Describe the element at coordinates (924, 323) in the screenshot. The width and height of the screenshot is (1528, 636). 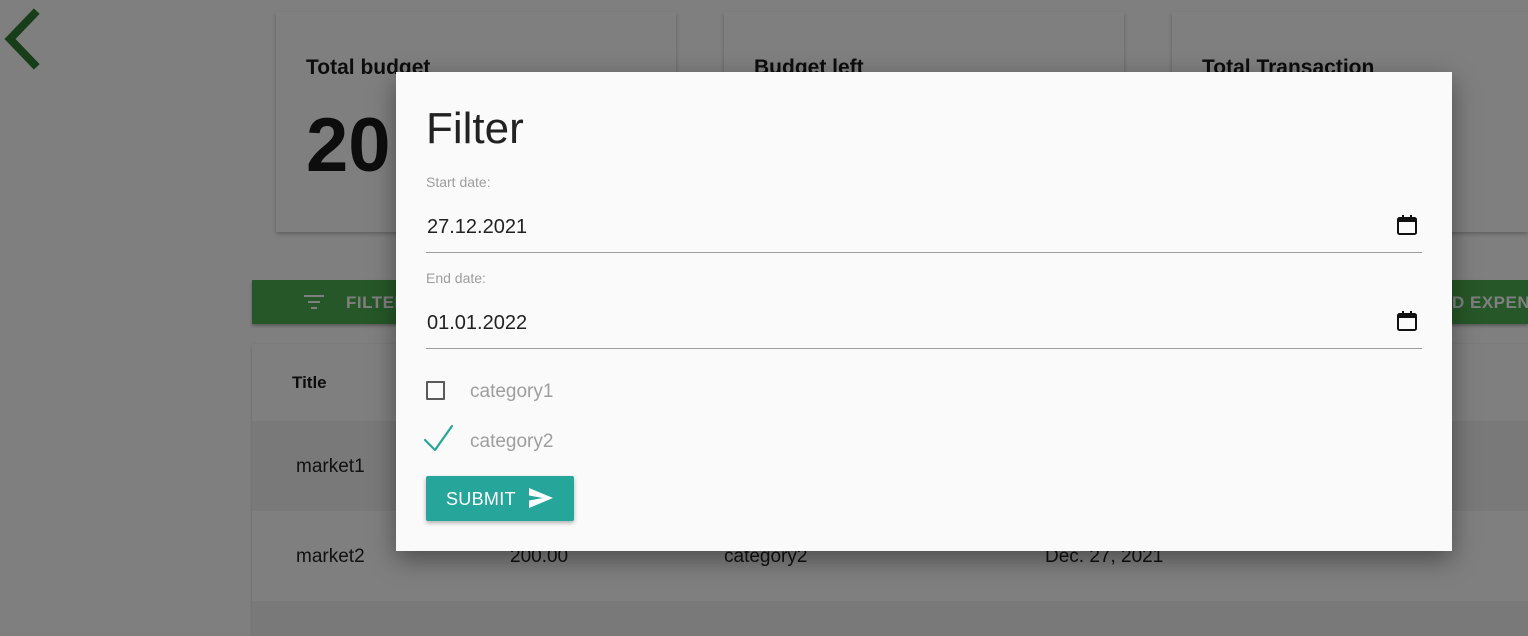
I see `end-date-input: 01.01.2022` at that location.